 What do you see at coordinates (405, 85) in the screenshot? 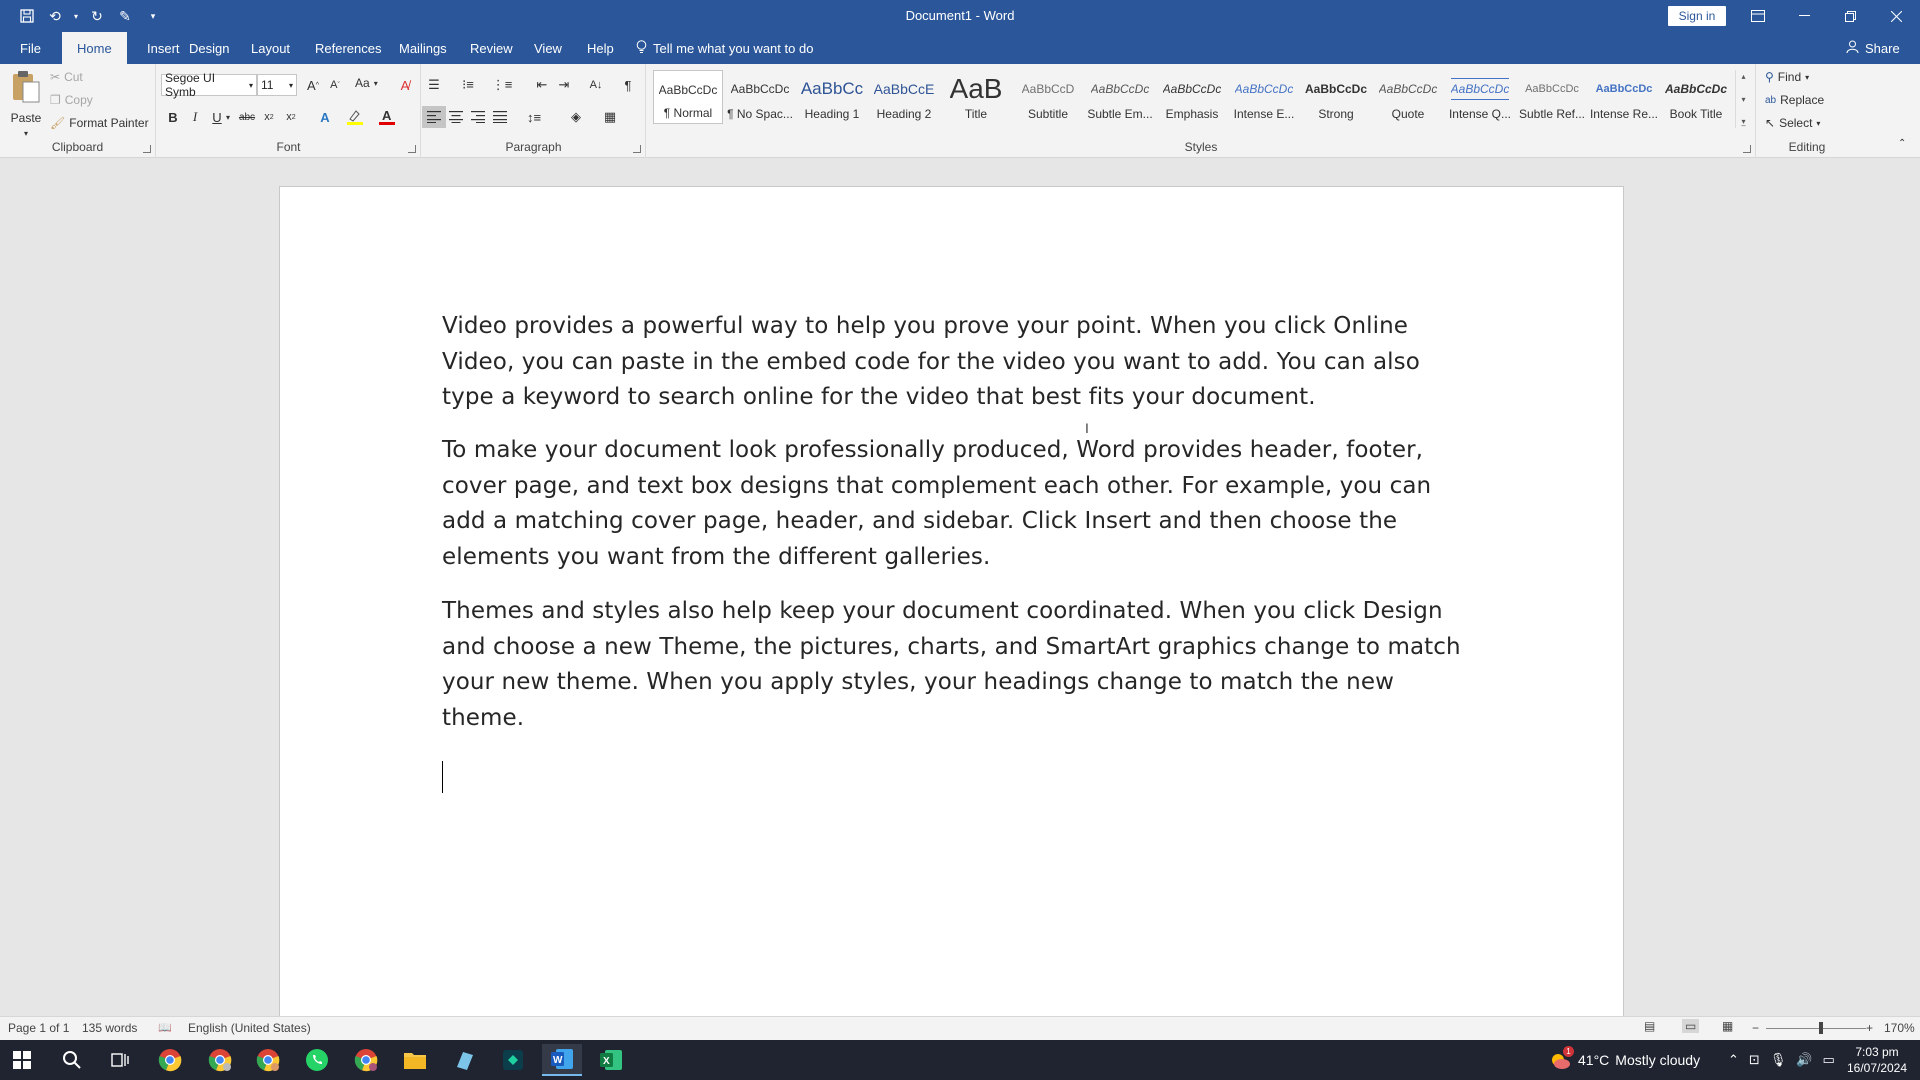
I see `clear-formatting-icon: A̸` at bounding box center [405, 85].